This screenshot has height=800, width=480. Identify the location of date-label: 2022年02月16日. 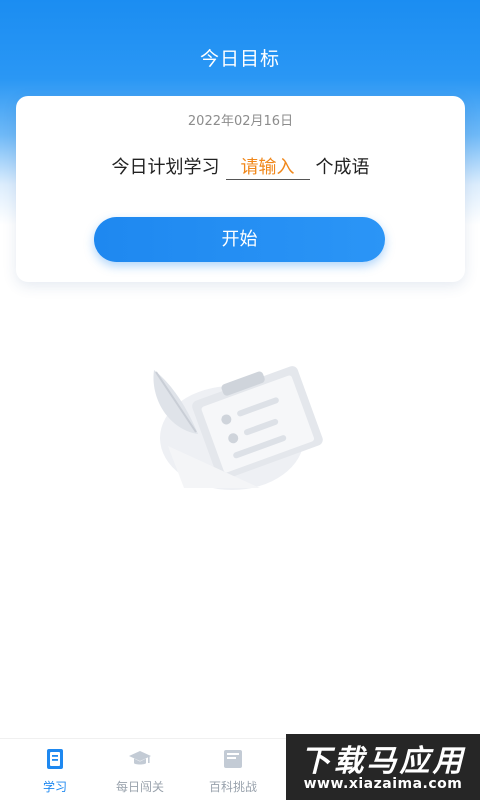
(240, 121).